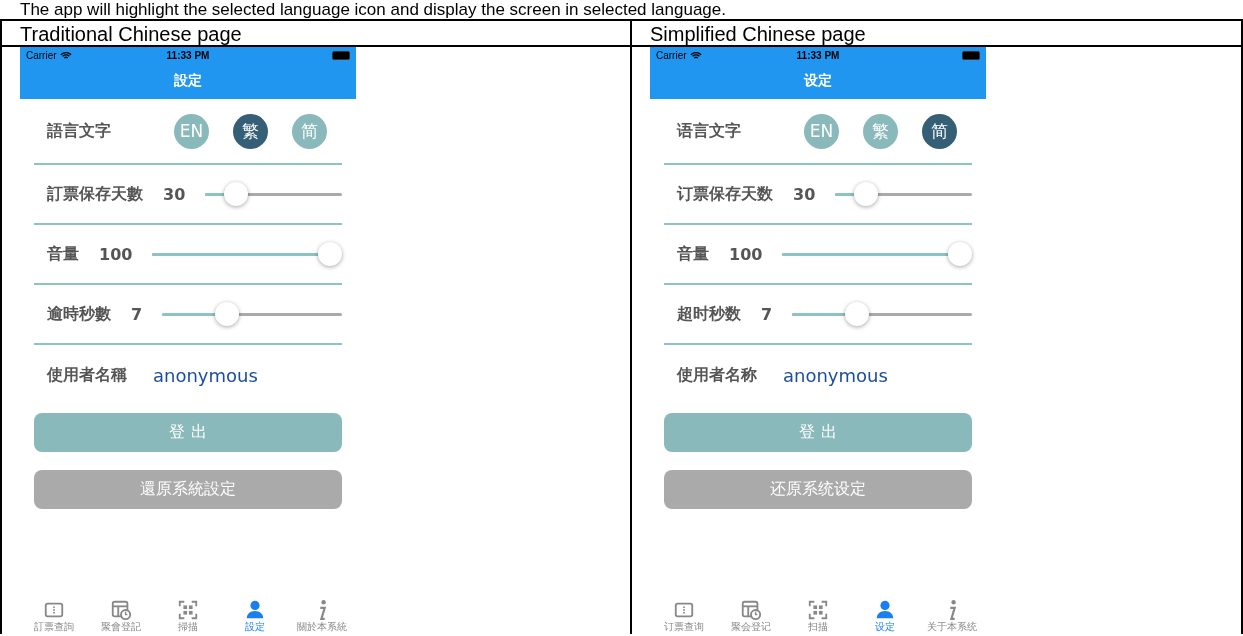 The image size is (1243, 636). Describe the element at coordinates (78, 314) in the screenshot. I see `setting-label: 逾時秒數` at that location.